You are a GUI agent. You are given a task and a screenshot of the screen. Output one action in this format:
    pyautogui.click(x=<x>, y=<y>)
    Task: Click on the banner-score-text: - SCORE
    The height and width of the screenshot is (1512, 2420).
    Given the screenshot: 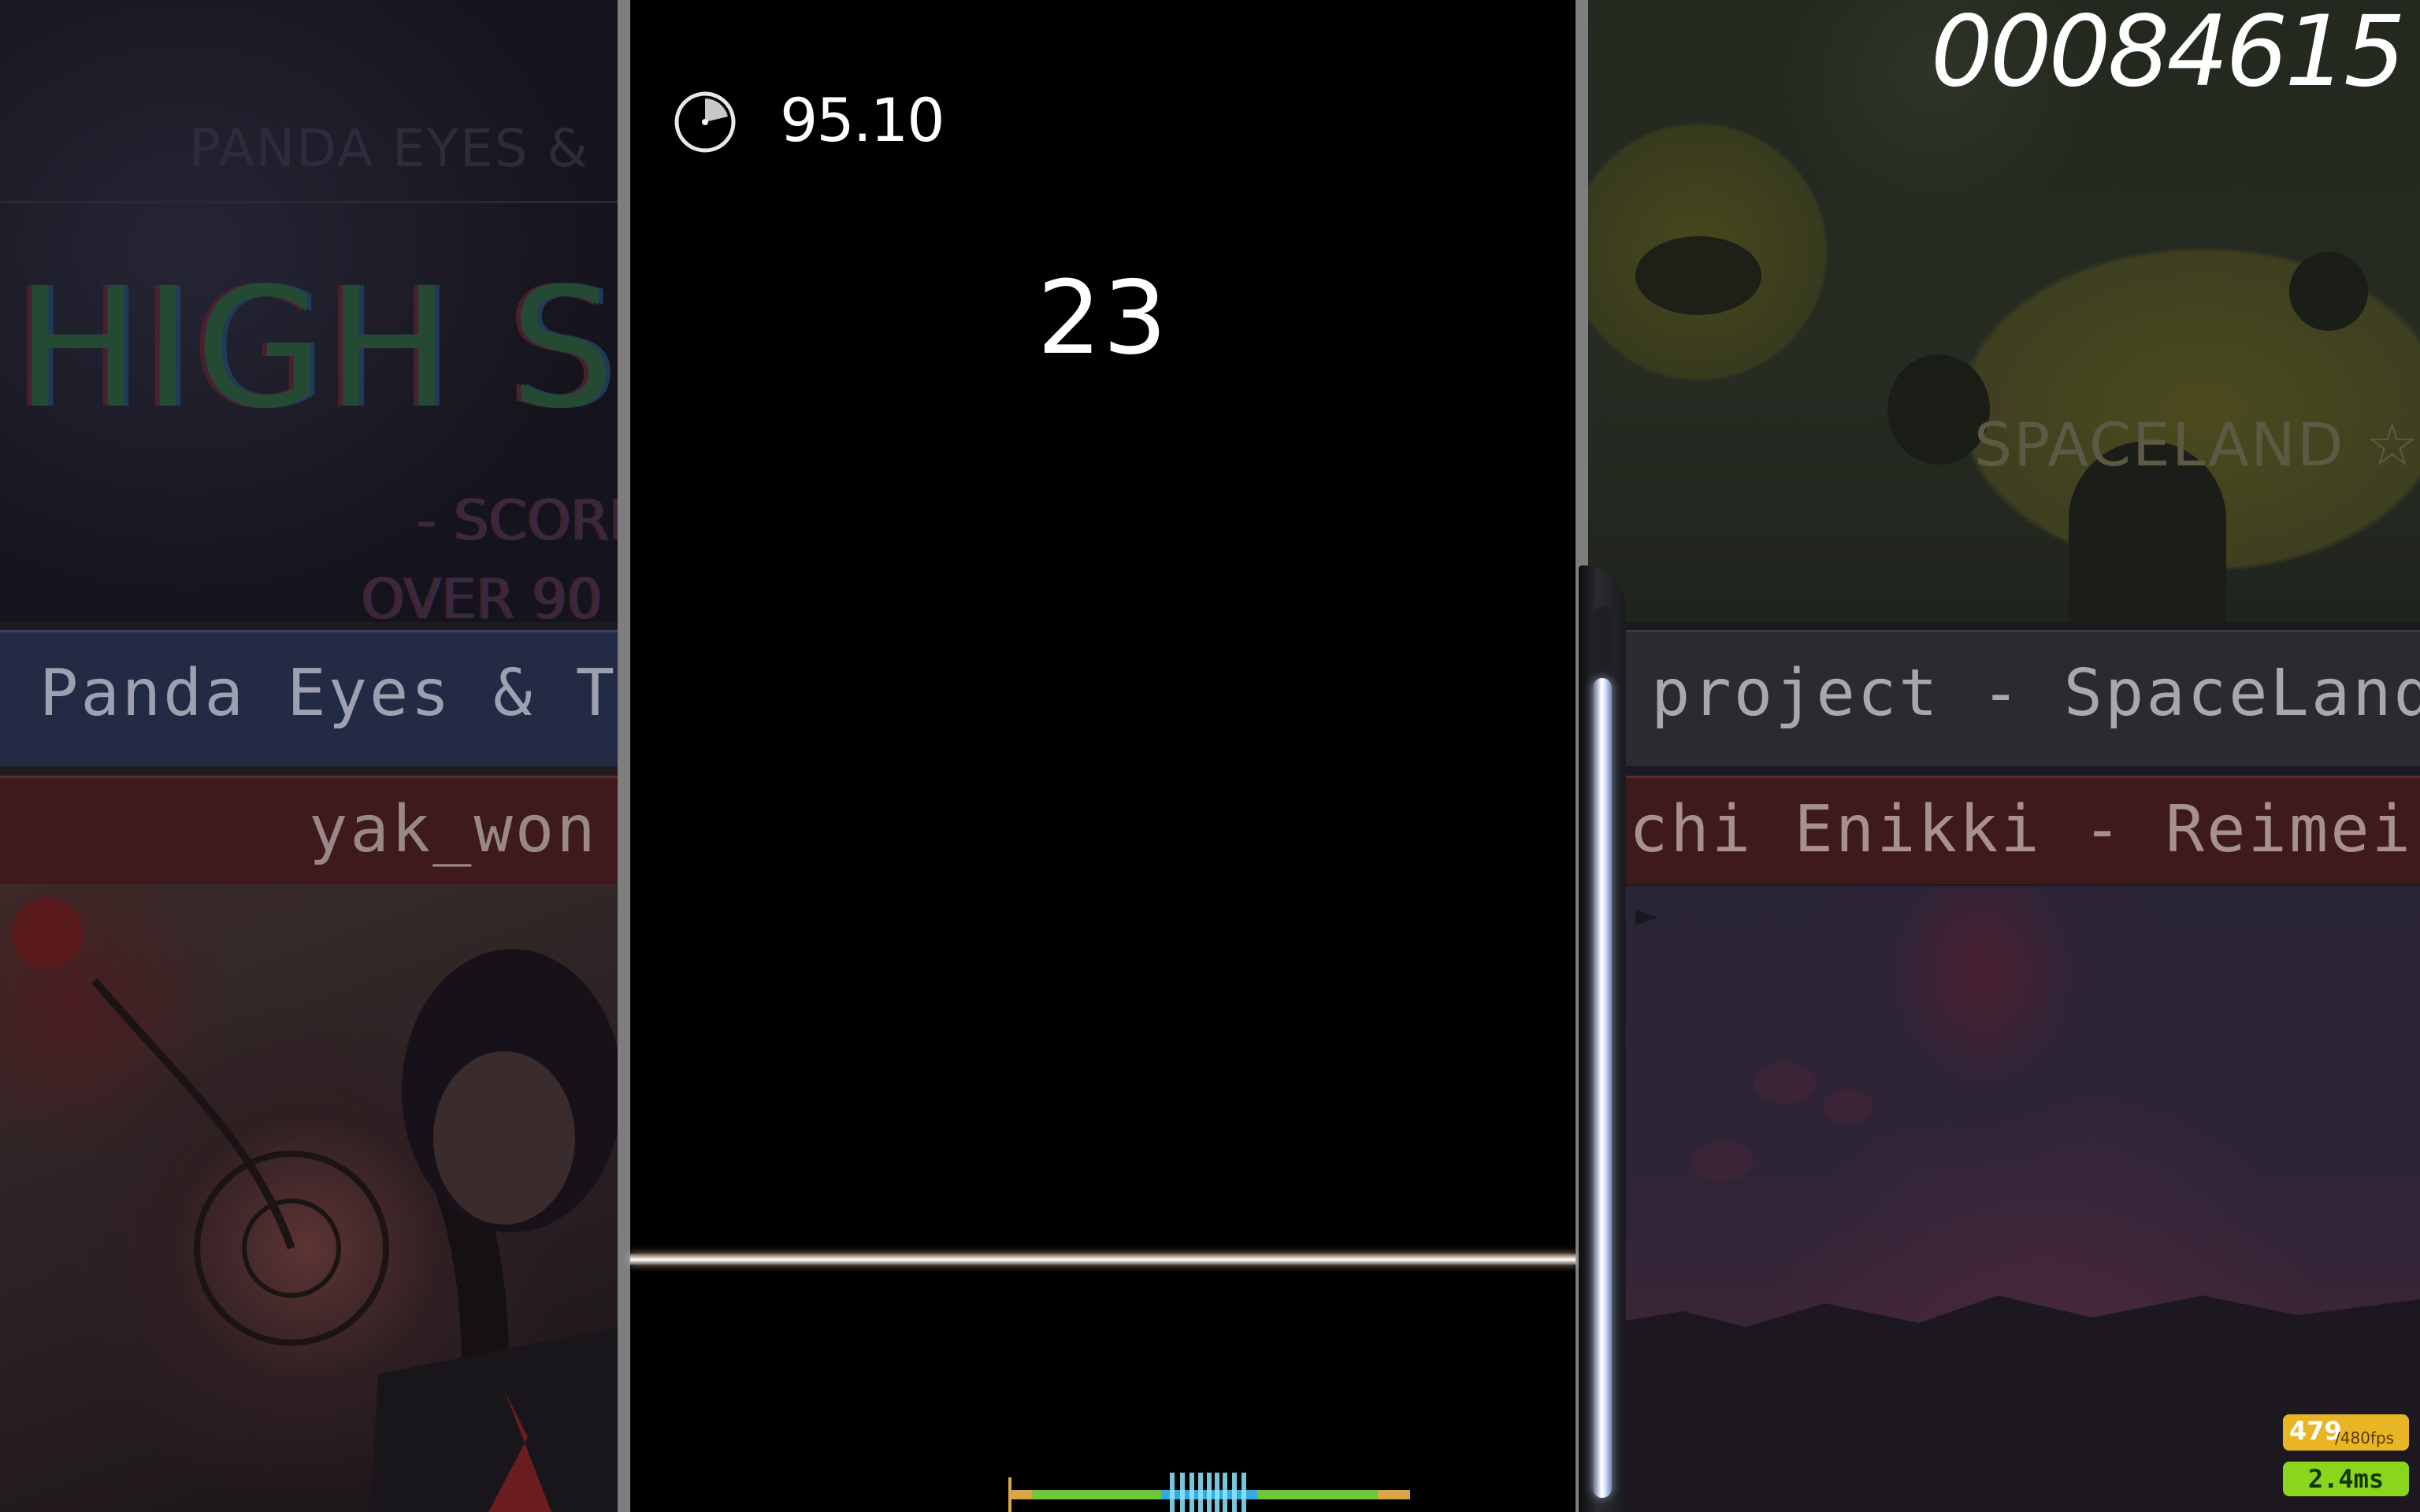 What is the action you would take?
    pyautogui.click(x=518, y=520)
    